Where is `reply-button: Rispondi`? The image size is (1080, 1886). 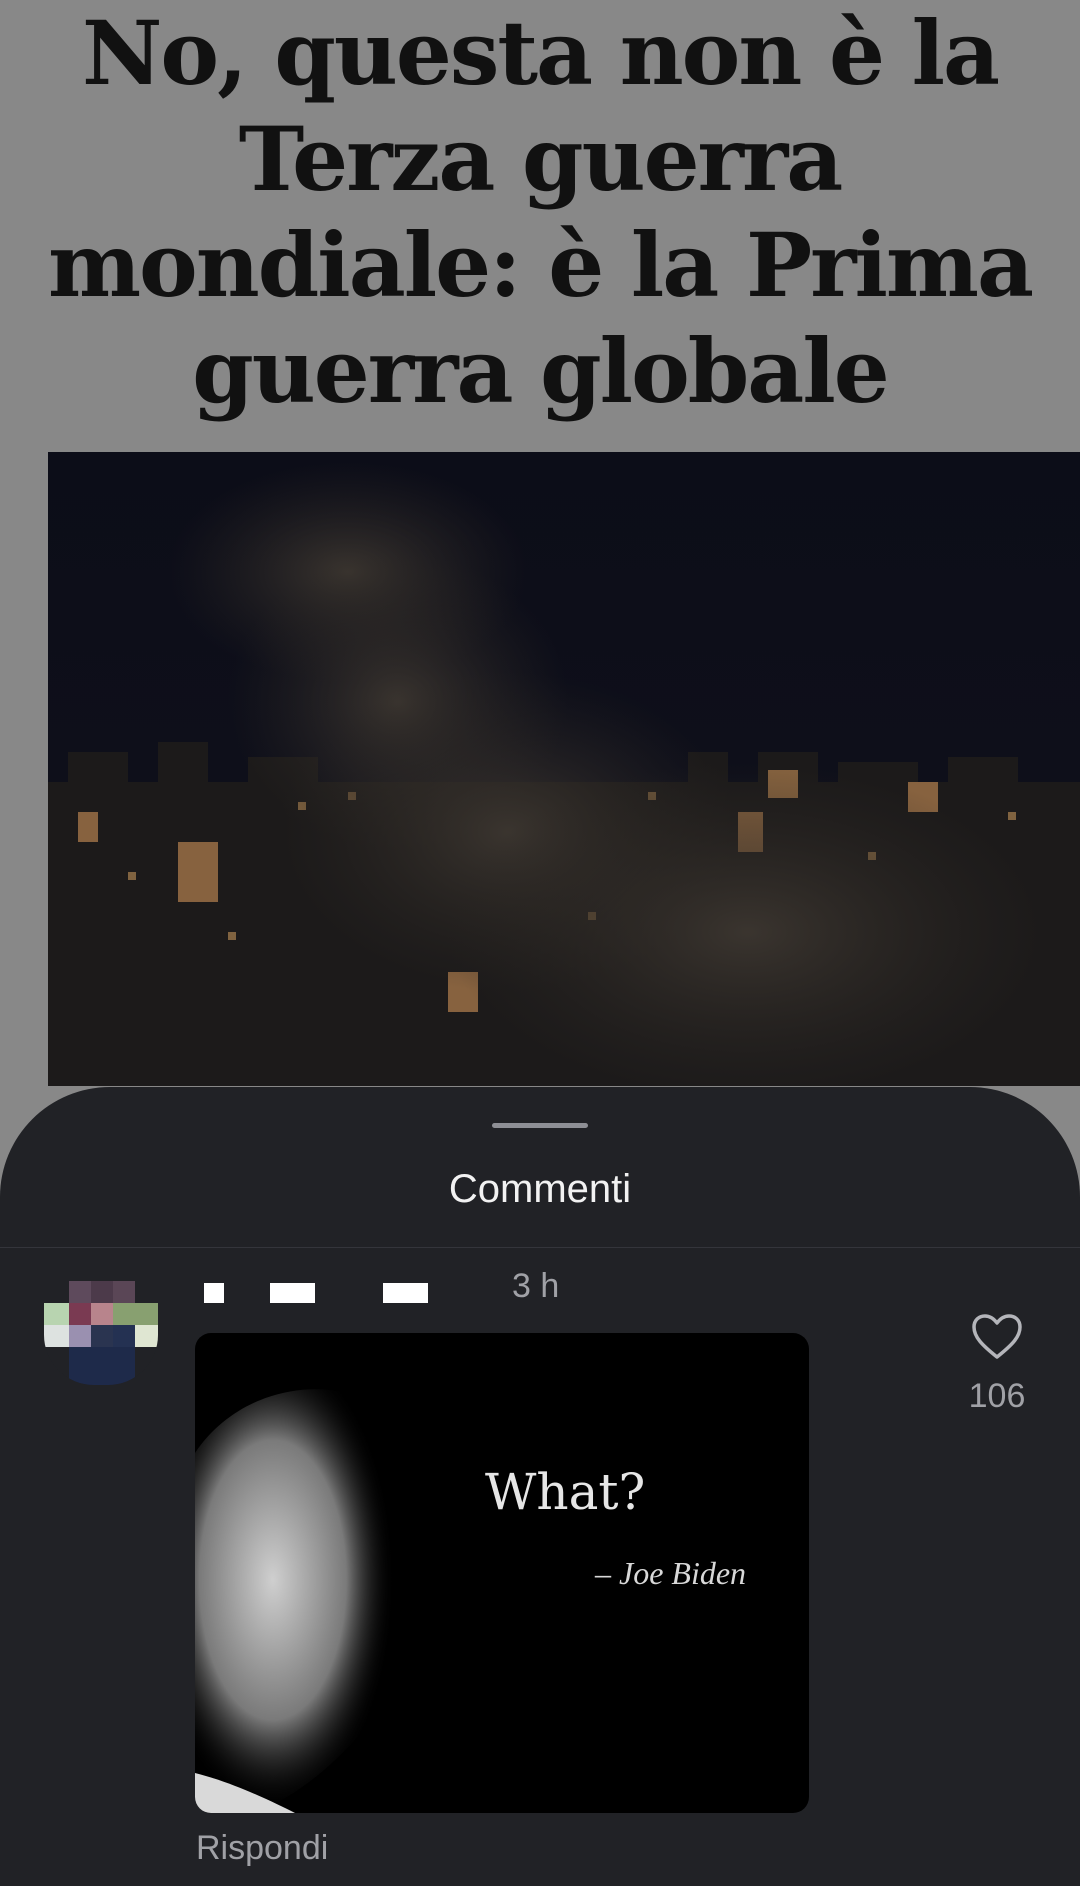
reply-button: Rispondi is located at coordinates (262, 1848).